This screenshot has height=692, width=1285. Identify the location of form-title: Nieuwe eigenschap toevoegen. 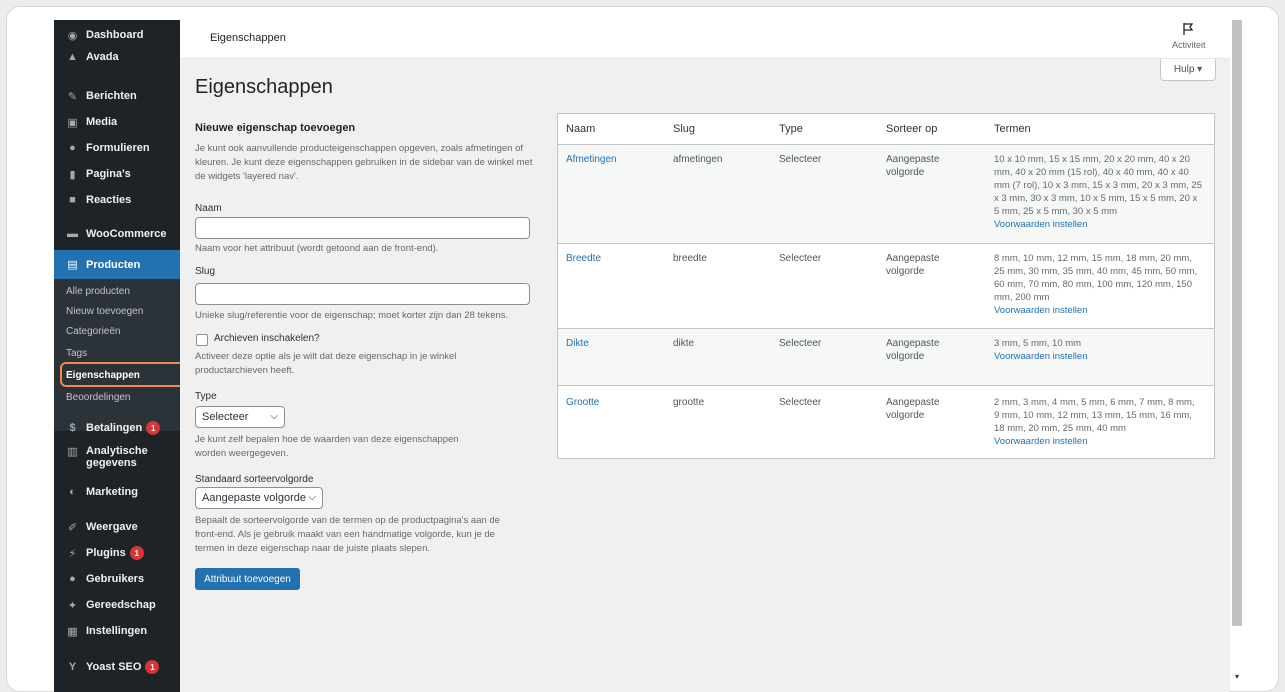
(275, 128).